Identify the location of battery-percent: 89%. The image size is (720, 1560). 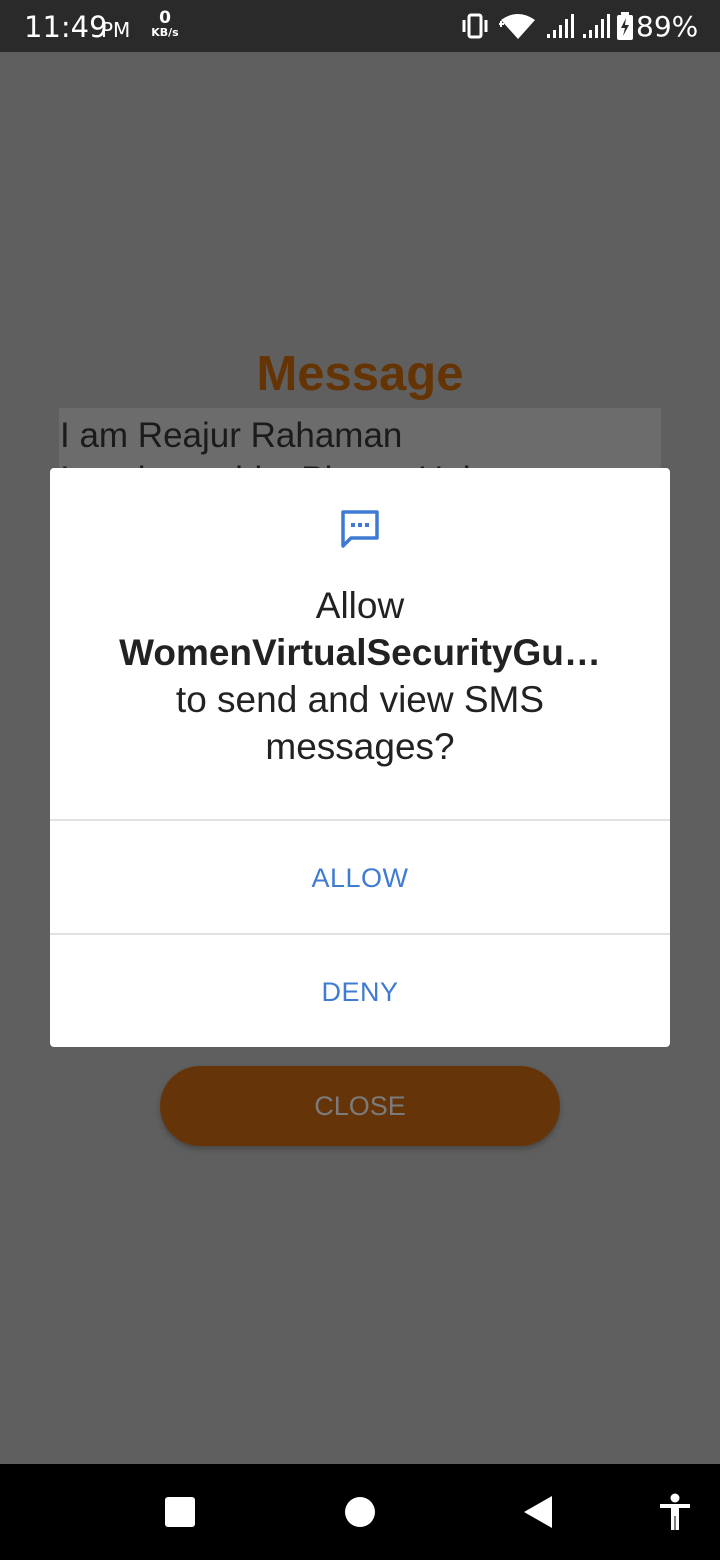
(667, 26).